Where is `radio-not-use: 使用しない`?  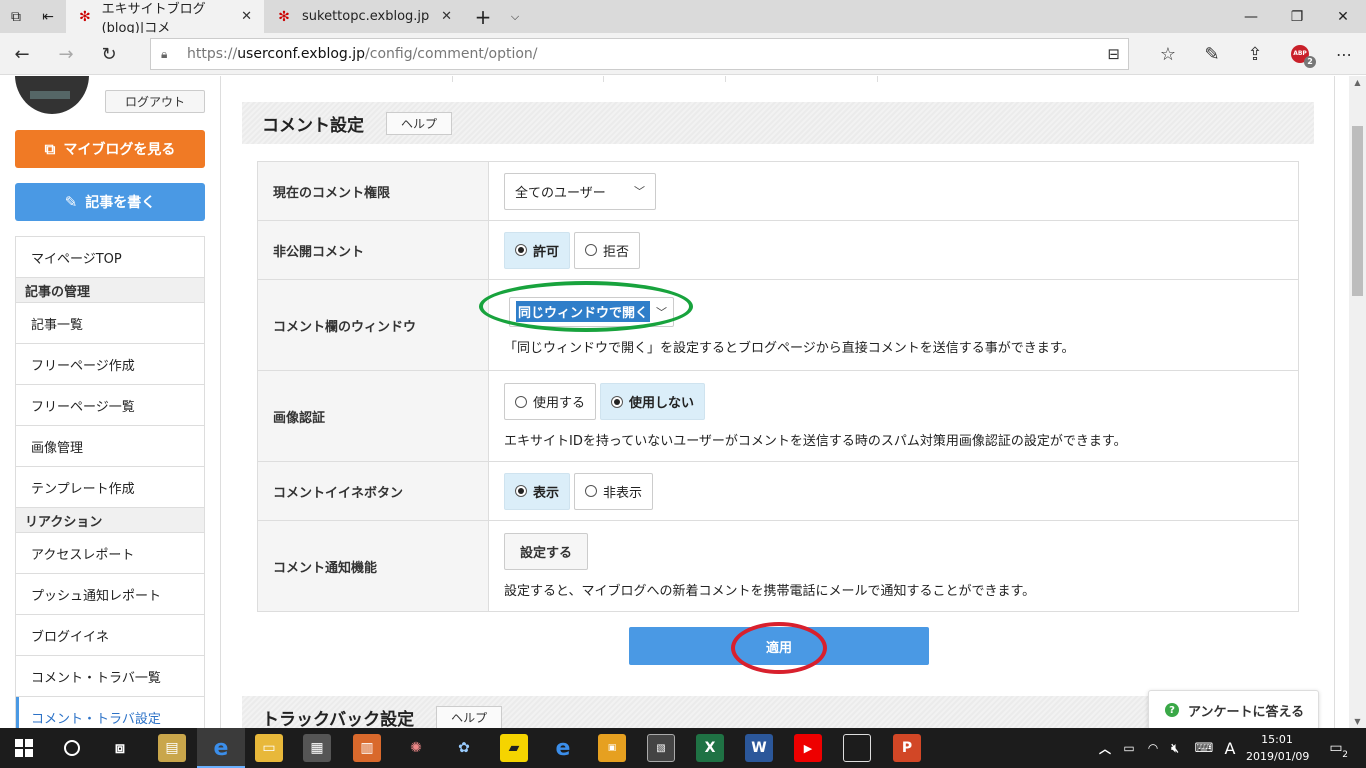
radio-not-use: 使用しない is located at coordinates (653, 401).